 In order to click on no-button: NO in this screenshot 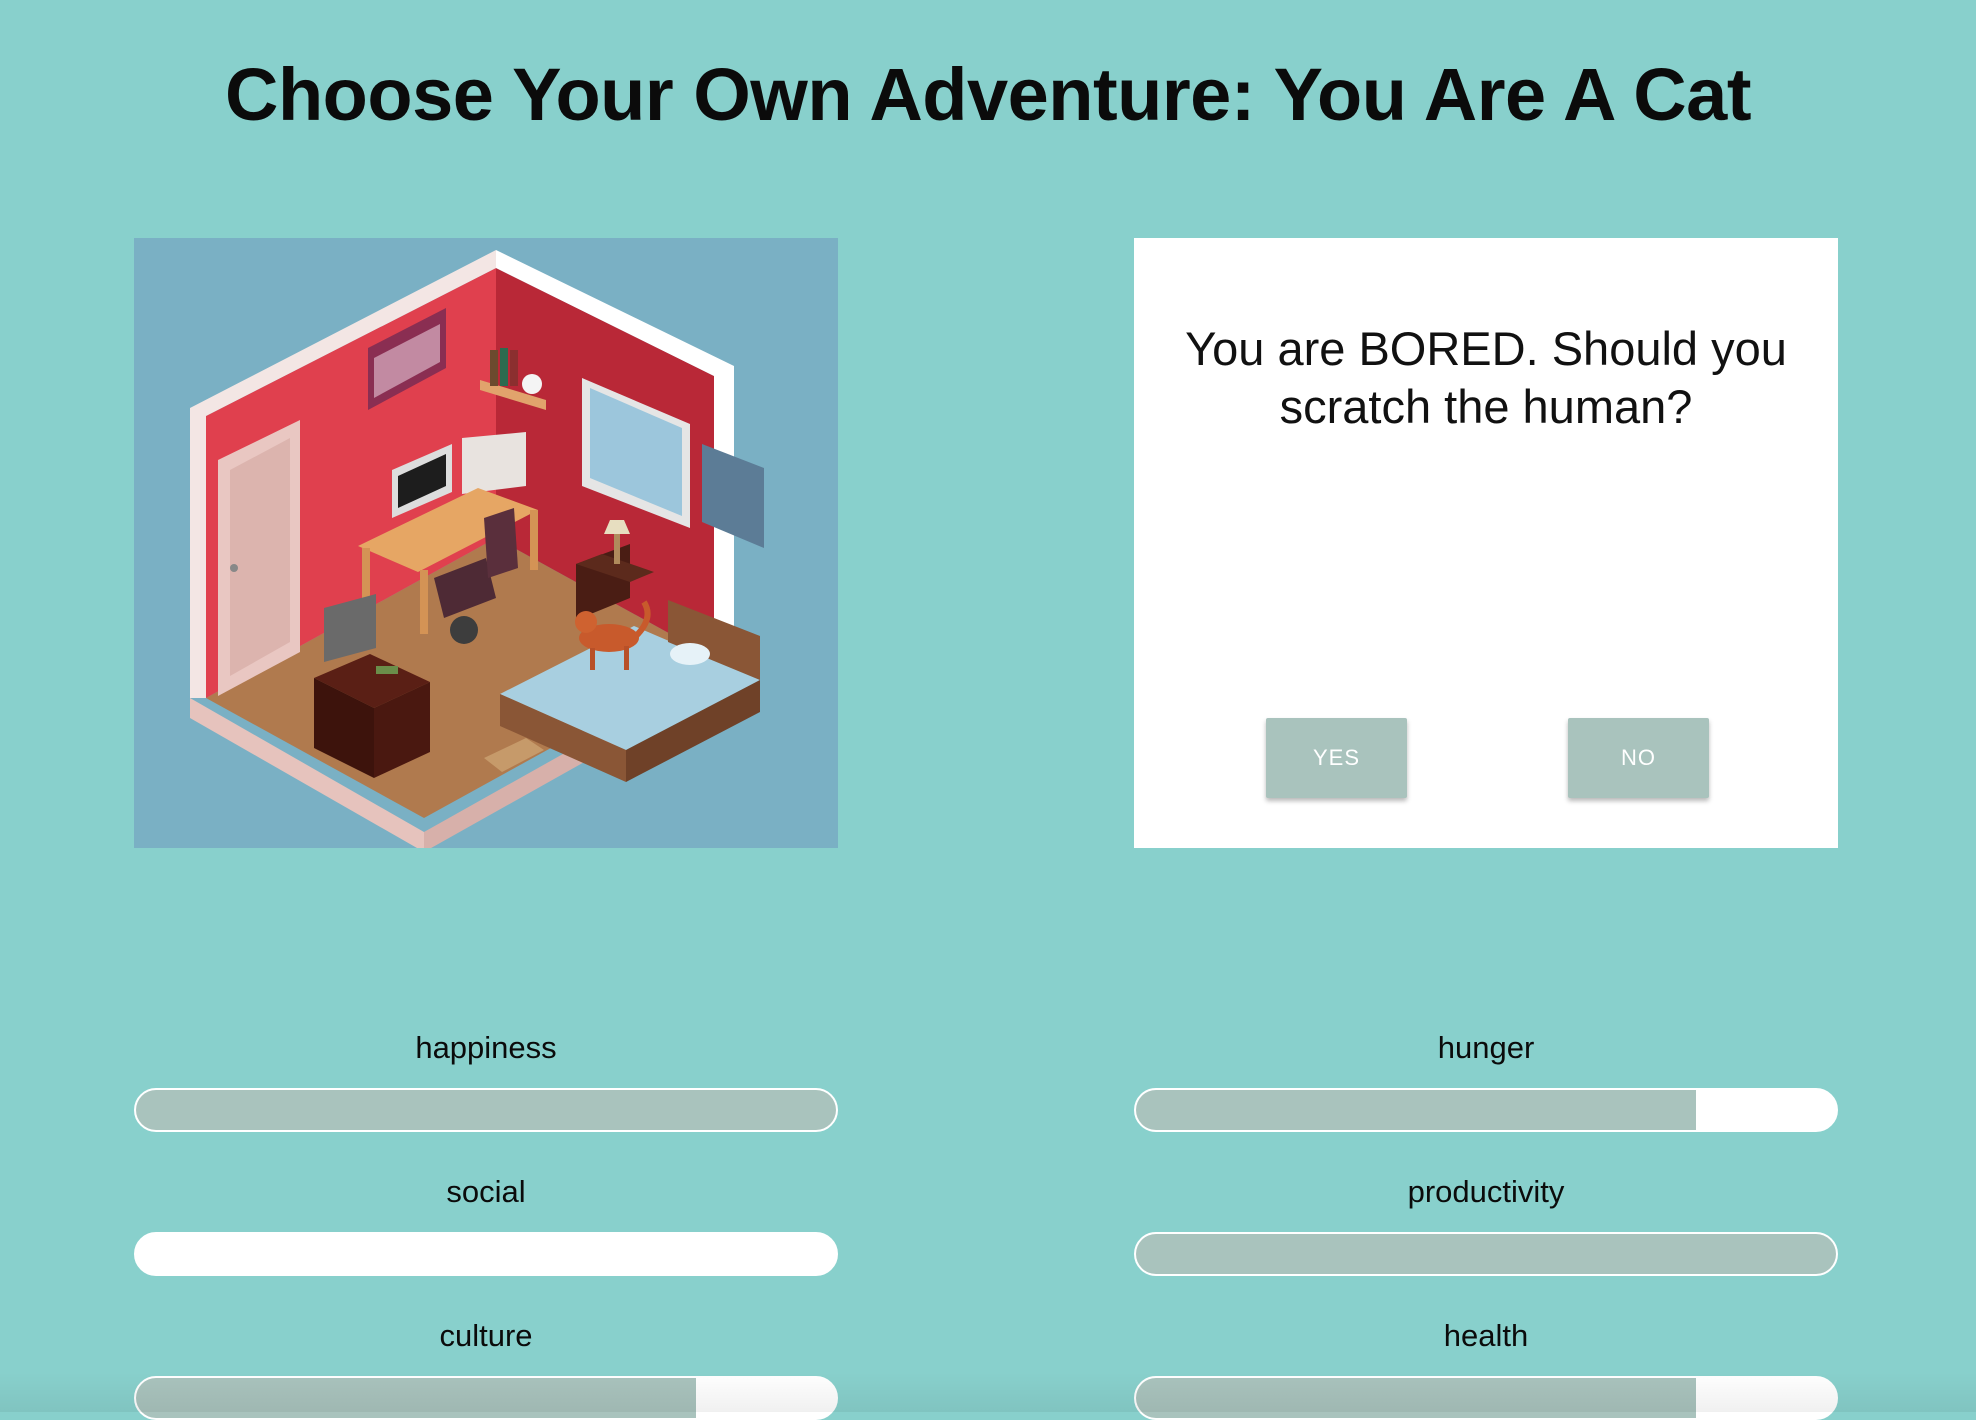, I will do `click(1638, 758)`.